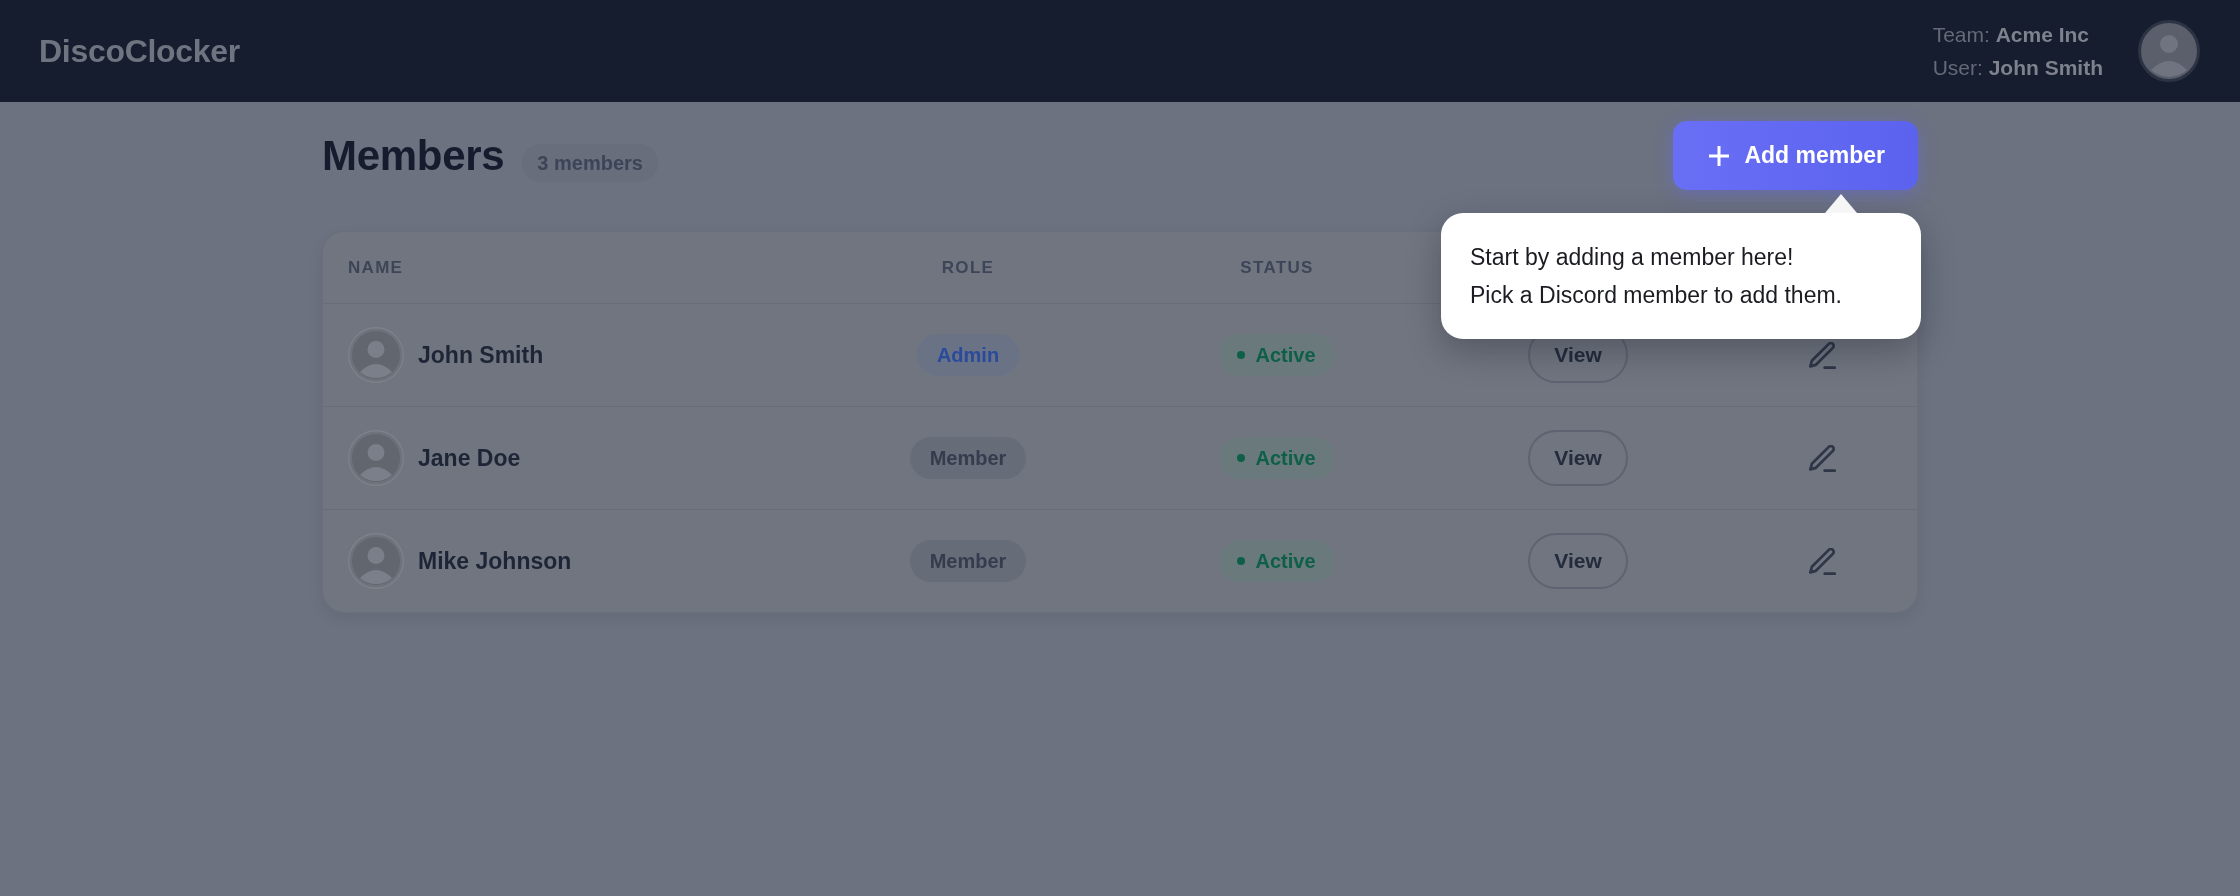 The image size is (2240, 896). I want to click on team-label: Team: Acme Inc, so click(2011, 35).